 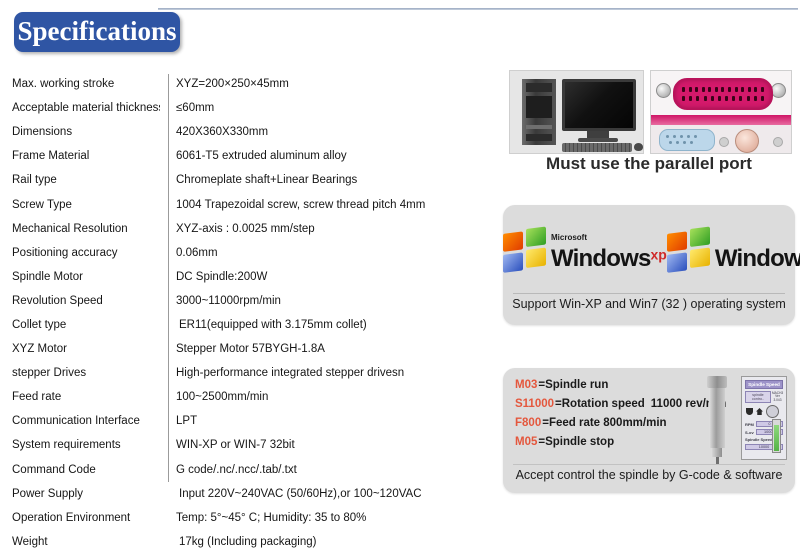 I want to click on table-row: Feed rate 100~2500mm/min, so click(x=248, y=397).